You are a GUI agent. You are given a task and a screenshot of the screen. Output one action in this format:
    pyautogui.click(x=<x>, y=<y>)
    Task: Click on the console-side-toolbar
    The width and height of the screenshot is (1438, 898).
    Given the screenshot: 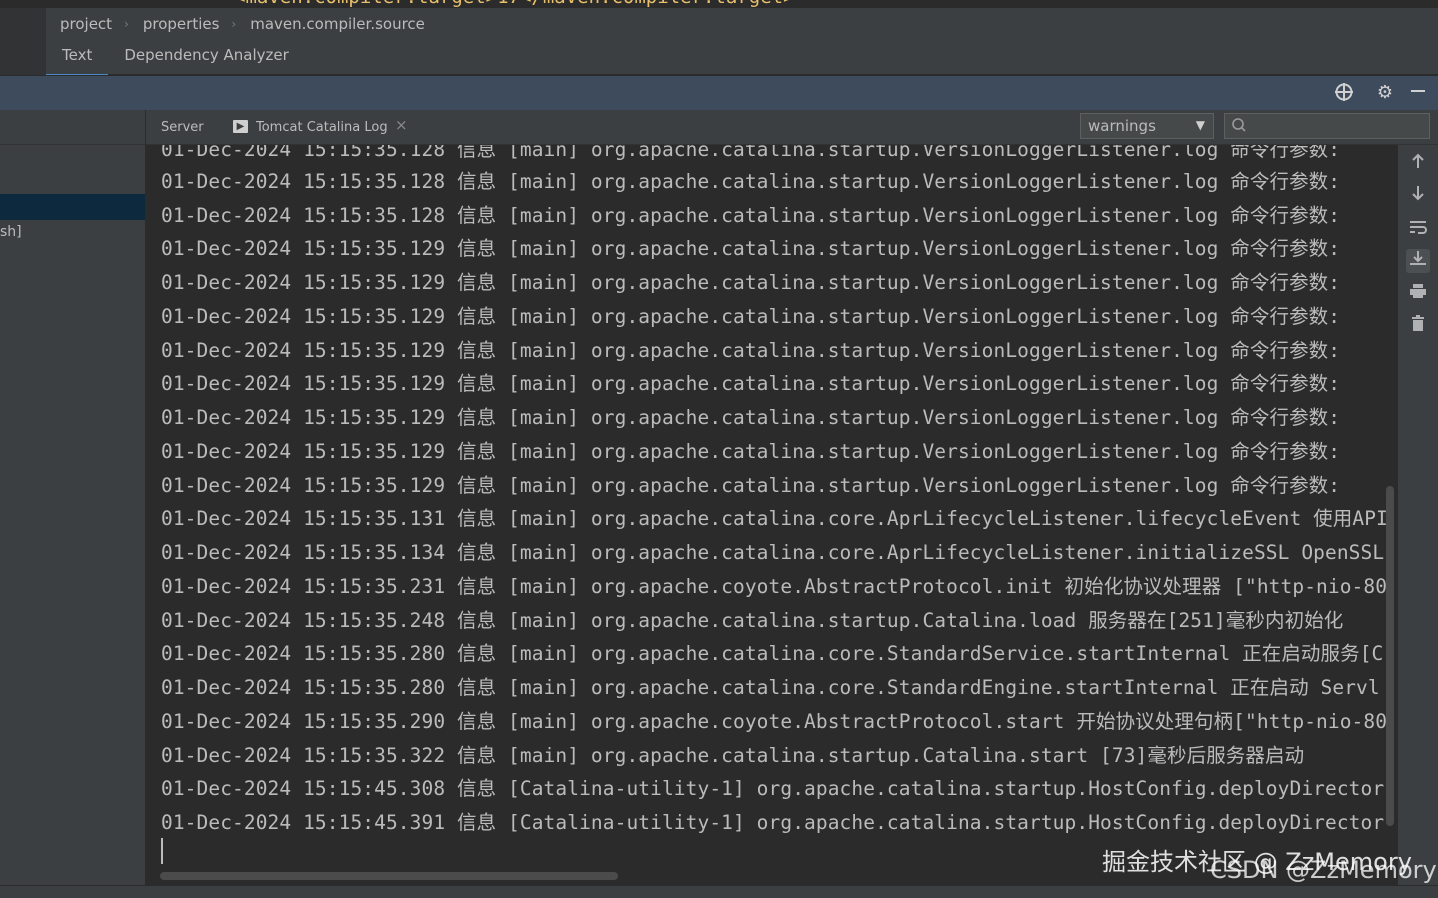 What is the action you would take?
    pyautogui.click(x=1418, y=515)
    